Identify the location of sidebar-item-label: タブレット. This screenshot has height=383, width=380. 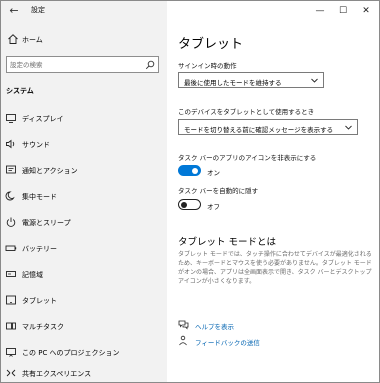
(39, 301).